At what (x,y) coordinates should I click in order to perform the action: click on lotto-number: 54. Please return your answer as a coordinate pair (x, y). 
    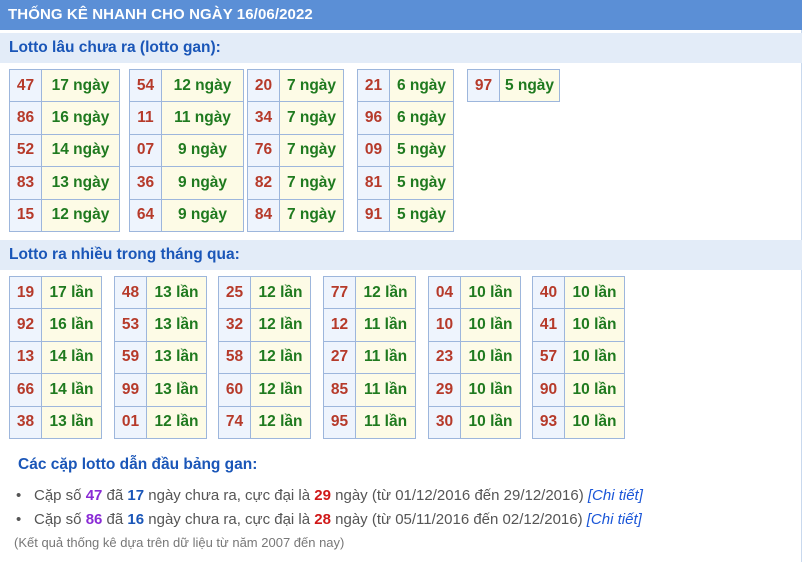
    Looking at the image, I should click on (145, 85).